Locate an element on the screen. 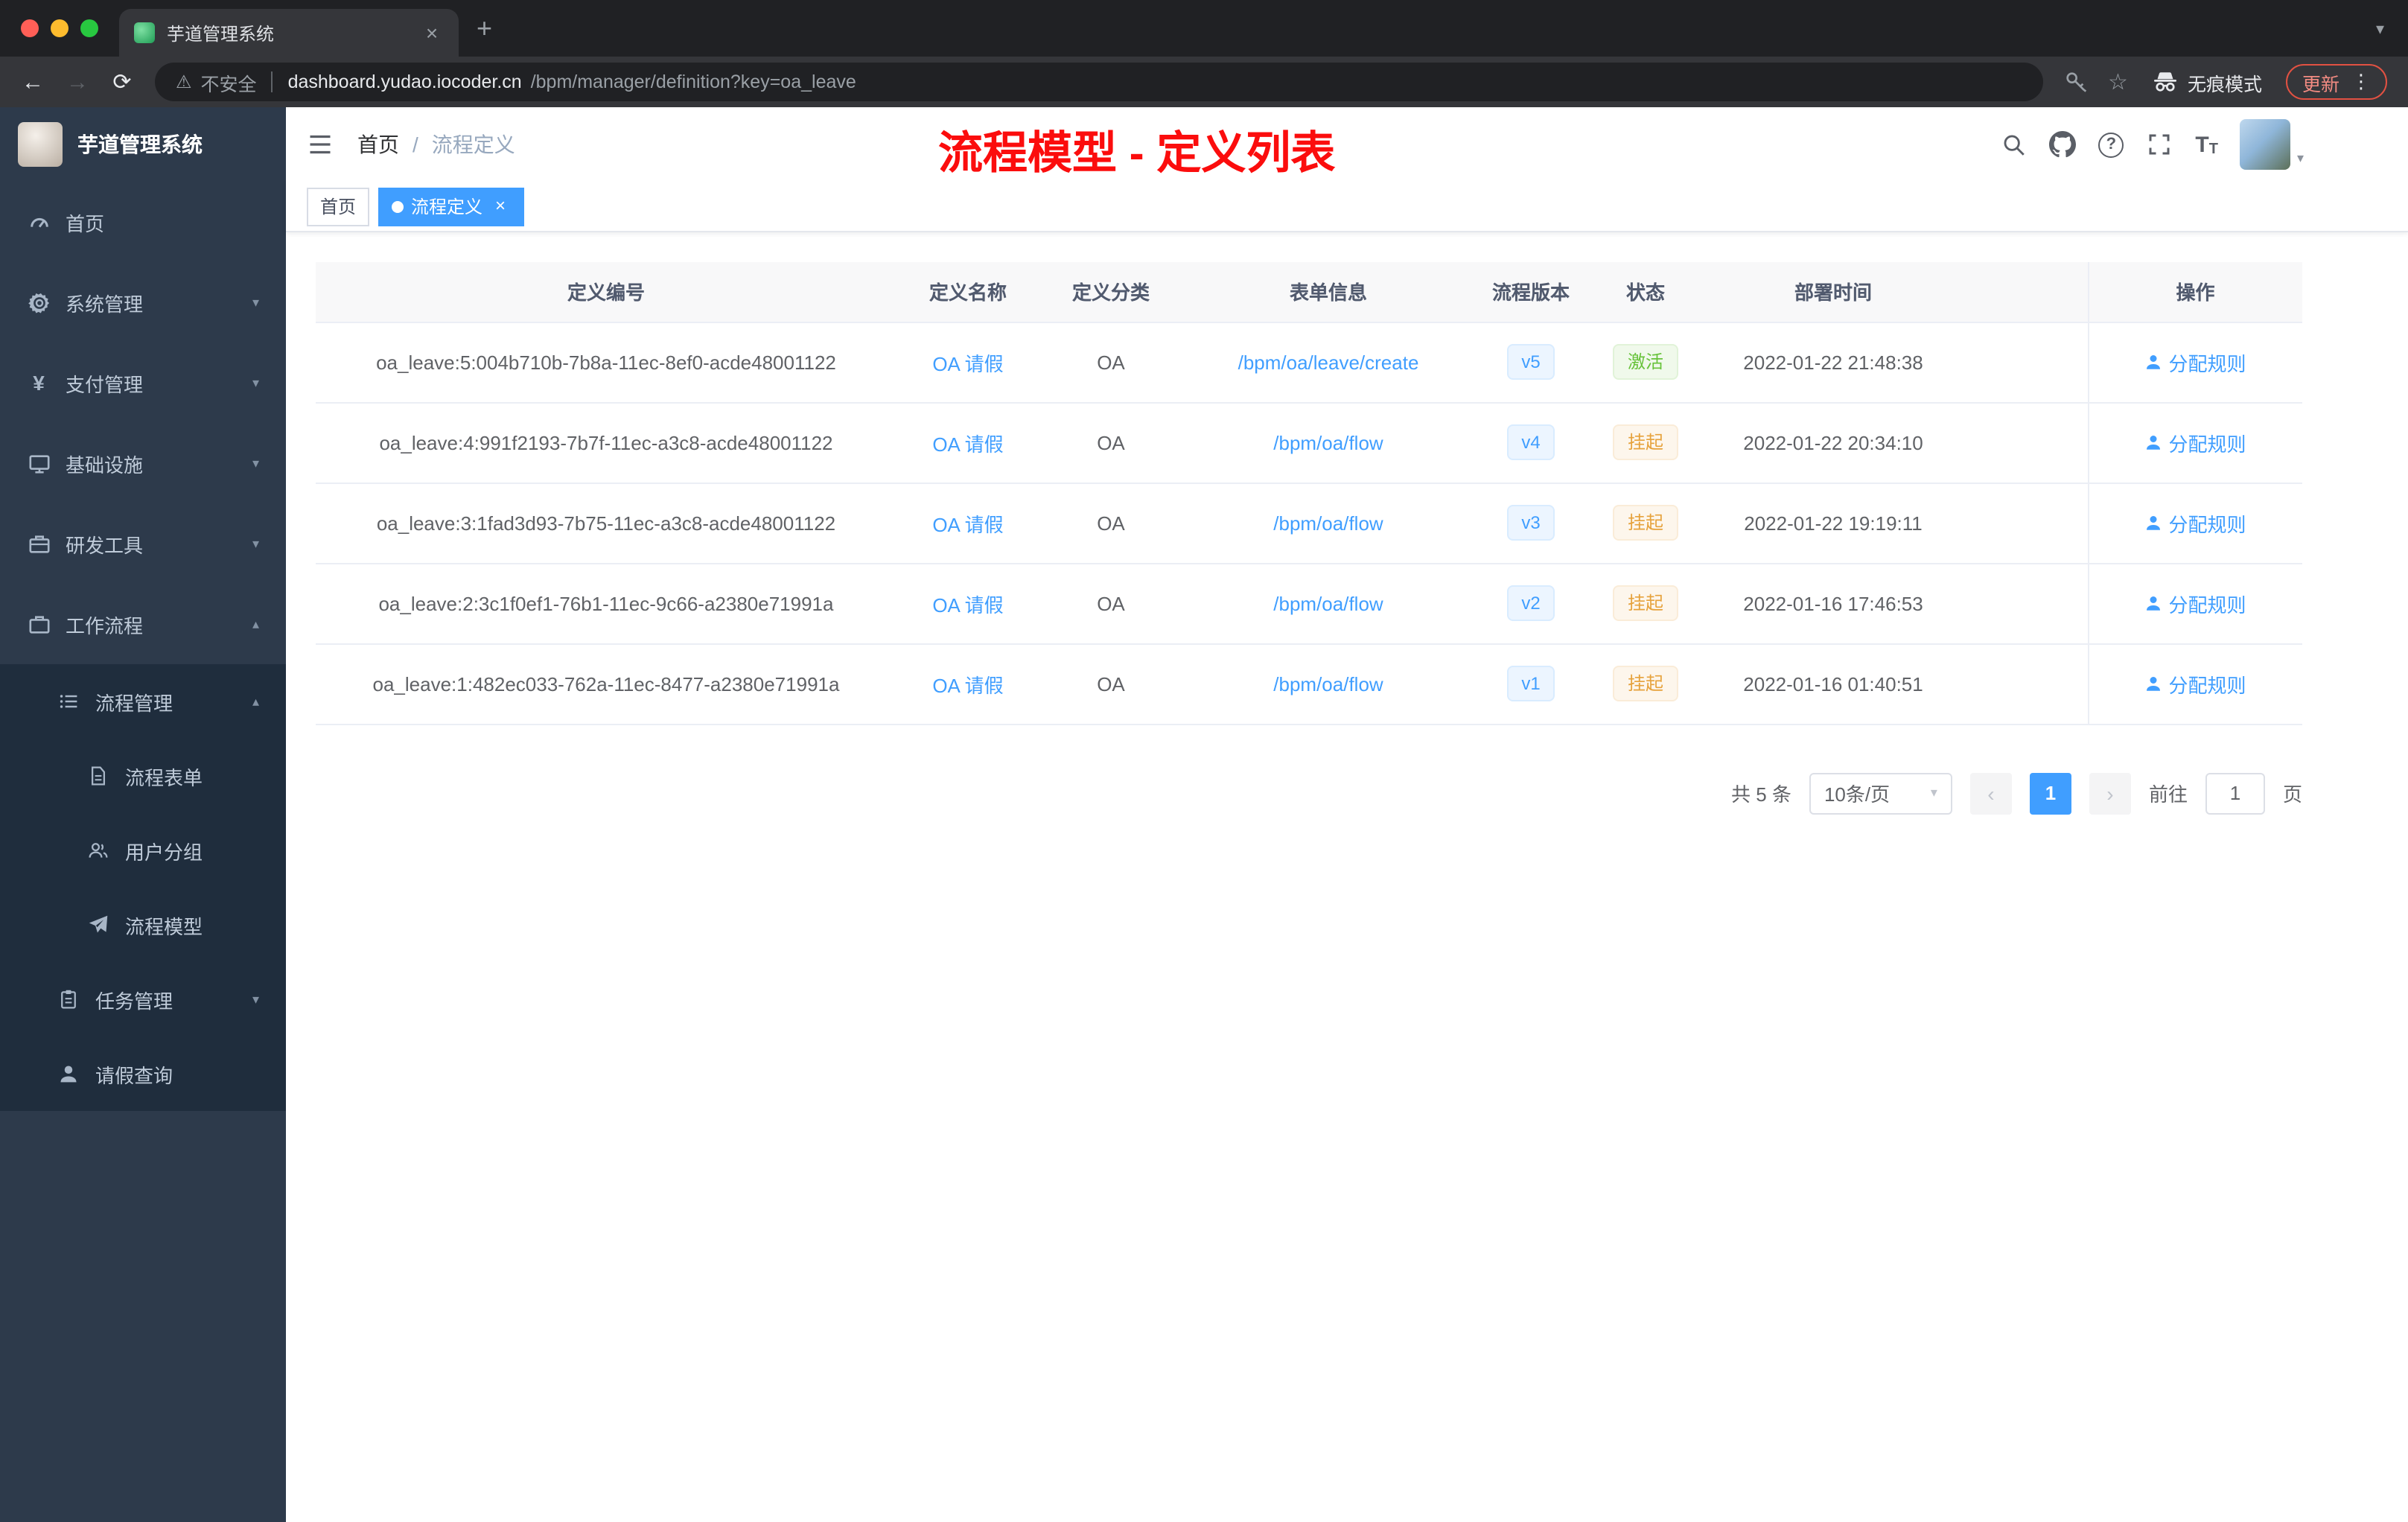  sidebar-item-process-model: 流程模型 is located at coordinates (143, 925).